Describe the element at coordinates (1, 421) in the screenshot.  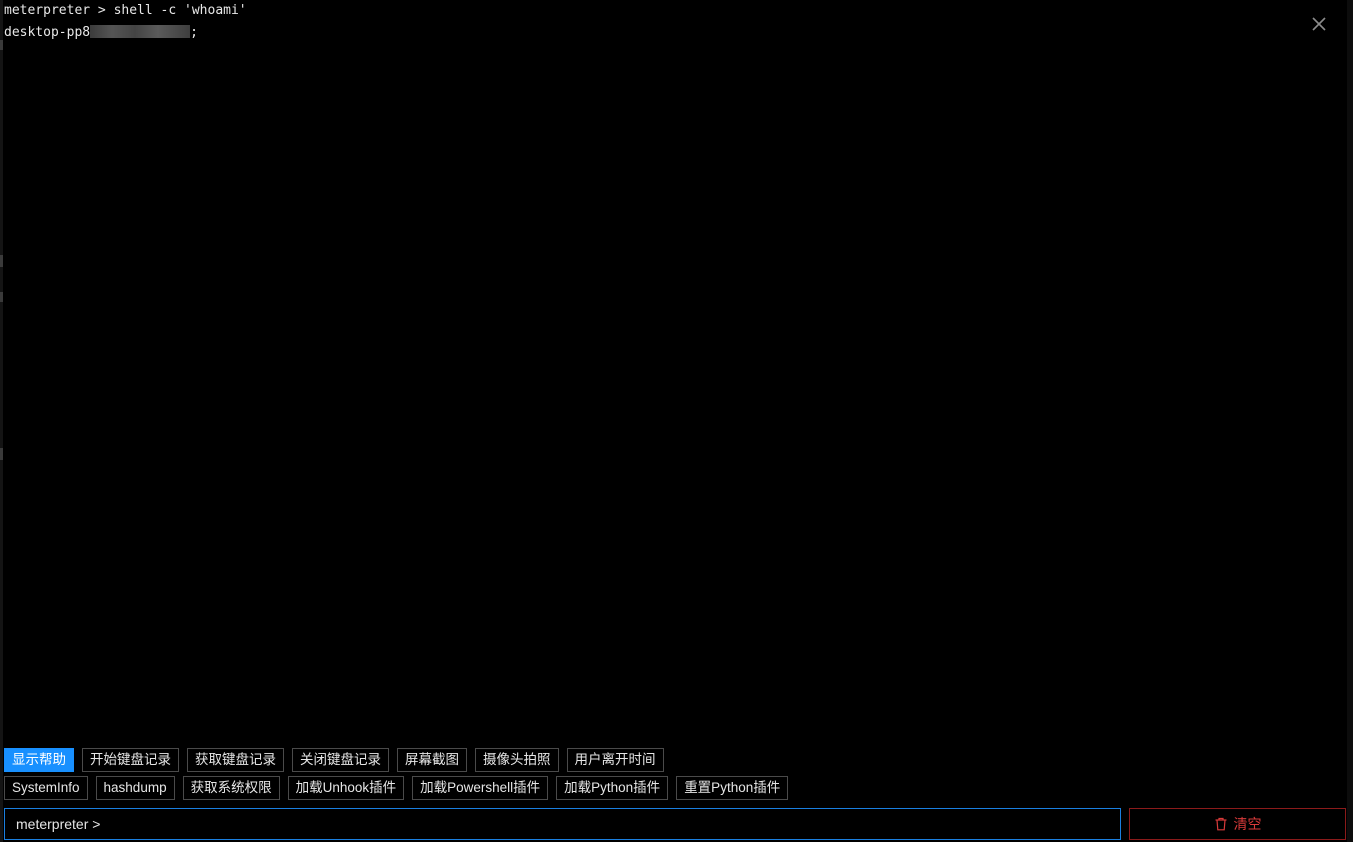
I see `background-window-edge` at that location.